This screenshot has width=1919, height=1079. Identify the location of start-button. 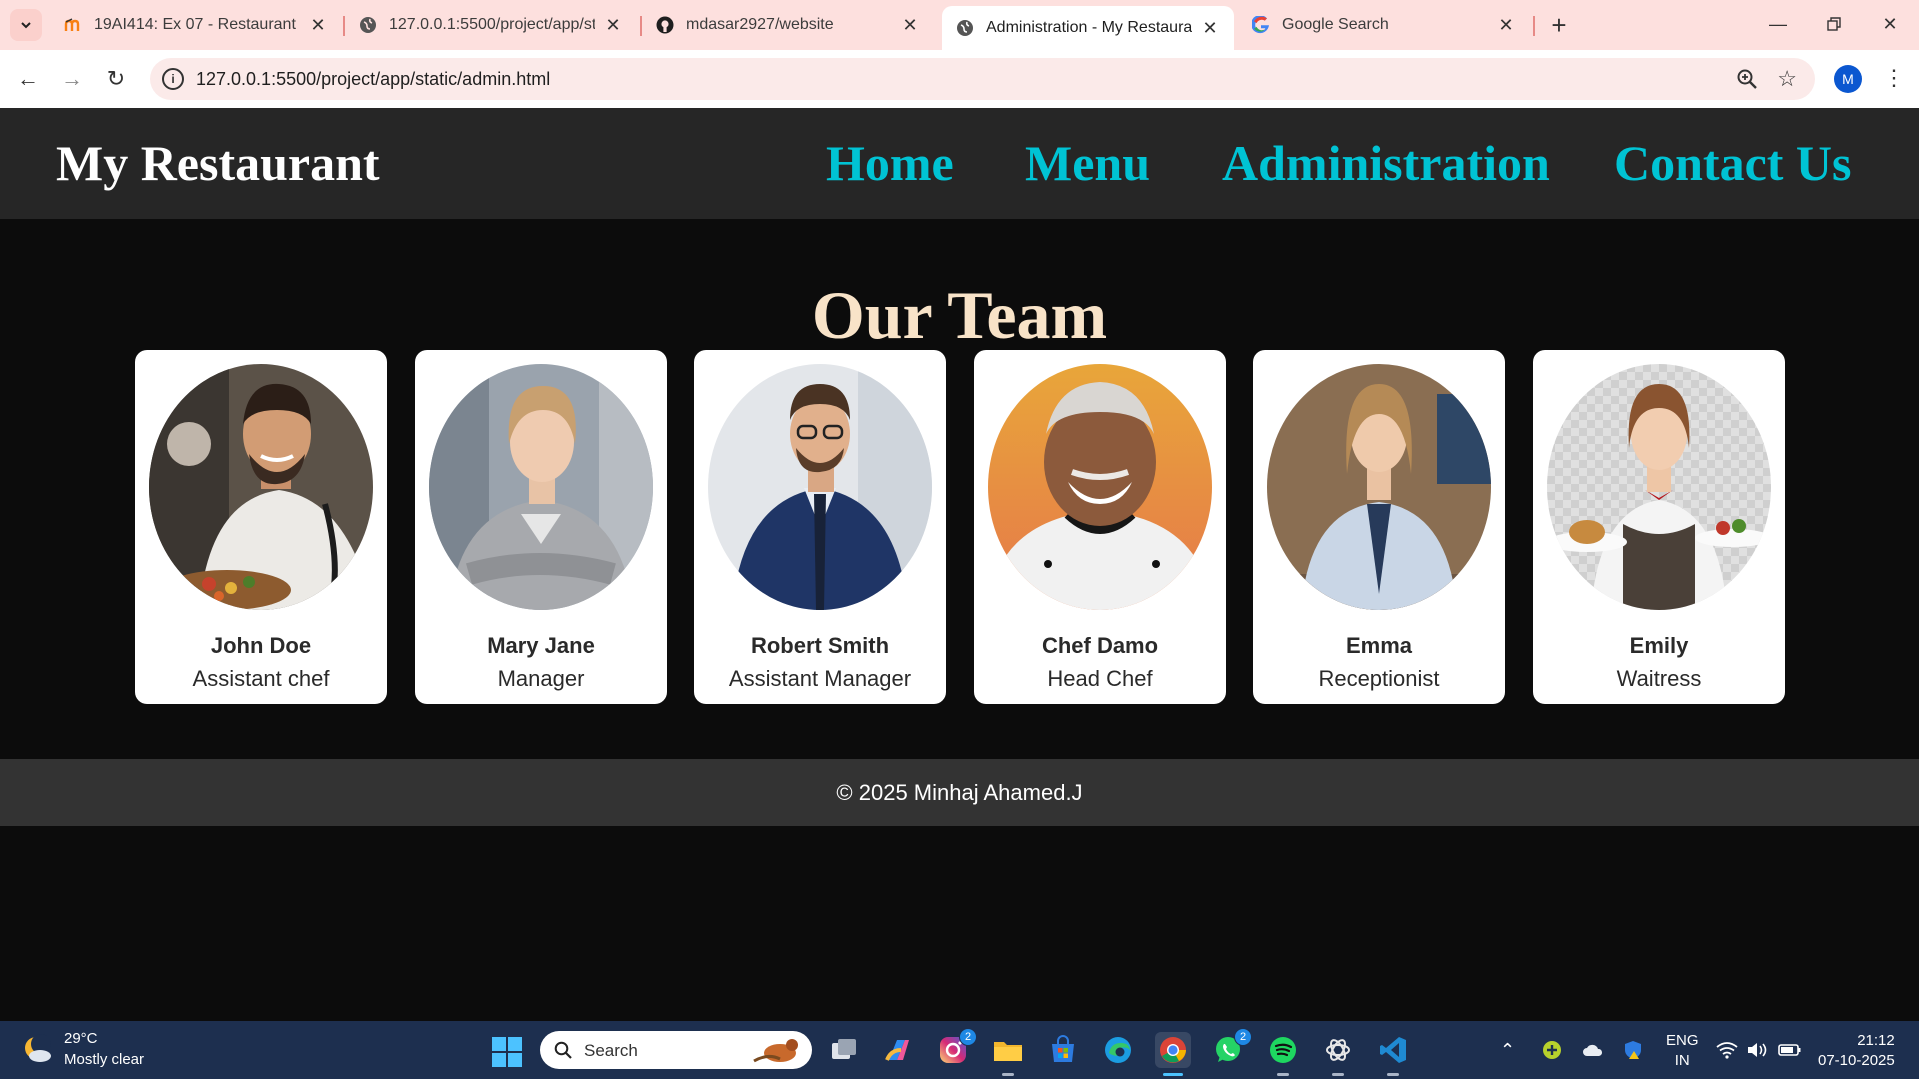
(507, 1052).